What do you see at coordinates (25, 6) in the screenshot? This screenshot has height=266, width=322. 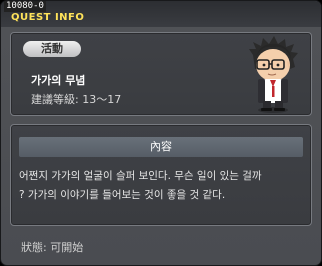 I see `quest-id: 10080-0` at bounding box center [25, 6].